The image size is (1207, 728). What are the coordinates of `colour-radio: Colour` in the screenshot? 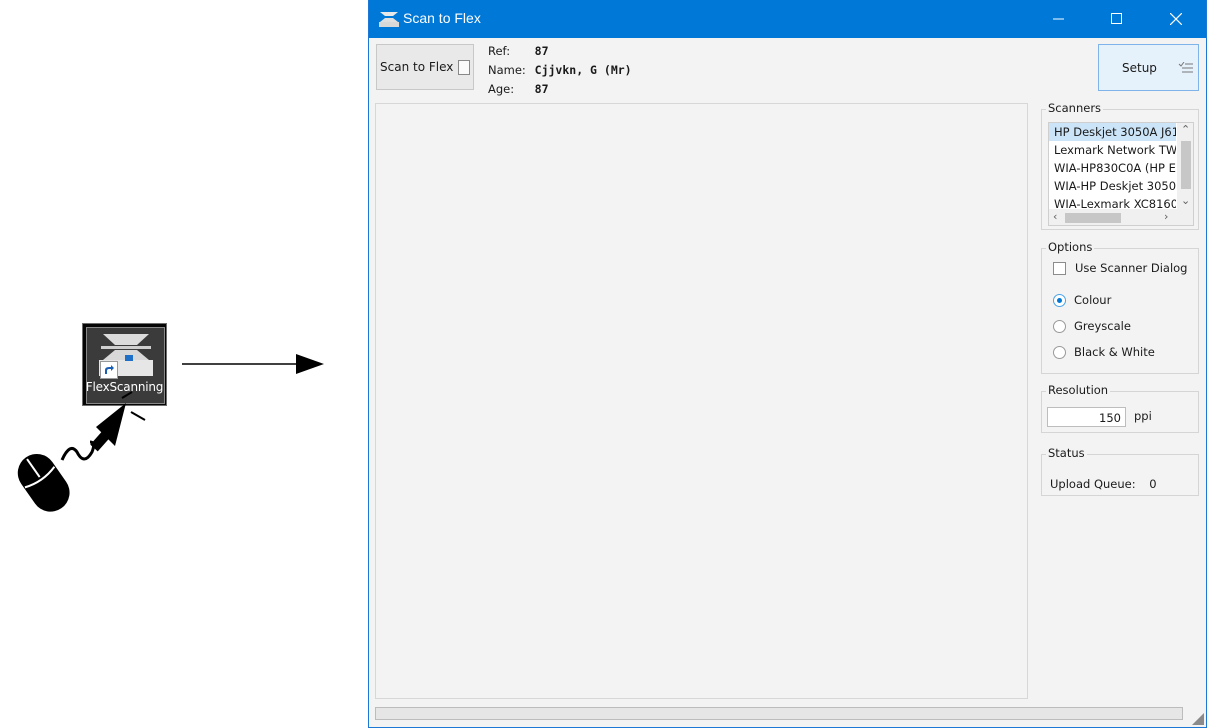 It's located at (1082, 300).